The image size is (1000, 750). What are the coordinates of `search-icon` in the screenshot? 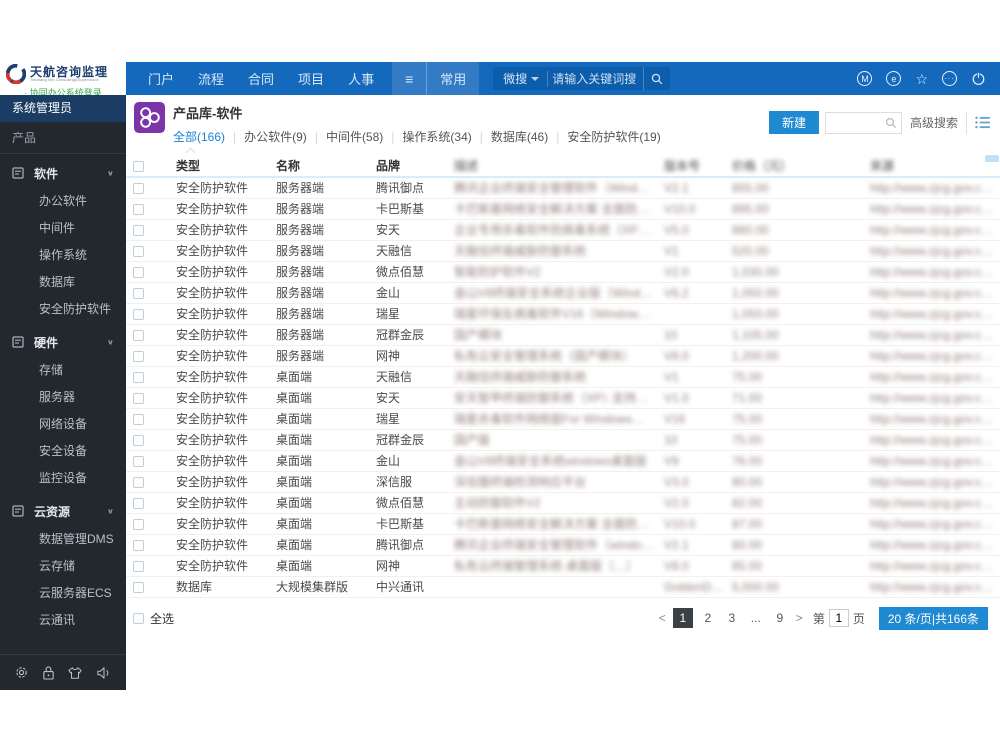 It's located at (891, 123).